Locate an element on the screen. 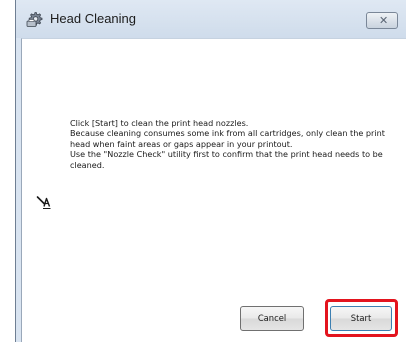  close-button: ✕ is located at coordinates (382, 20).